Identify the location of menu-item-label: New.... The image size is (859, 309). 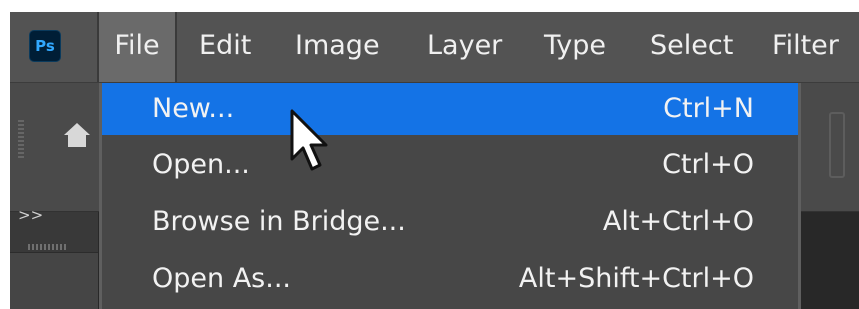
(193, 108).